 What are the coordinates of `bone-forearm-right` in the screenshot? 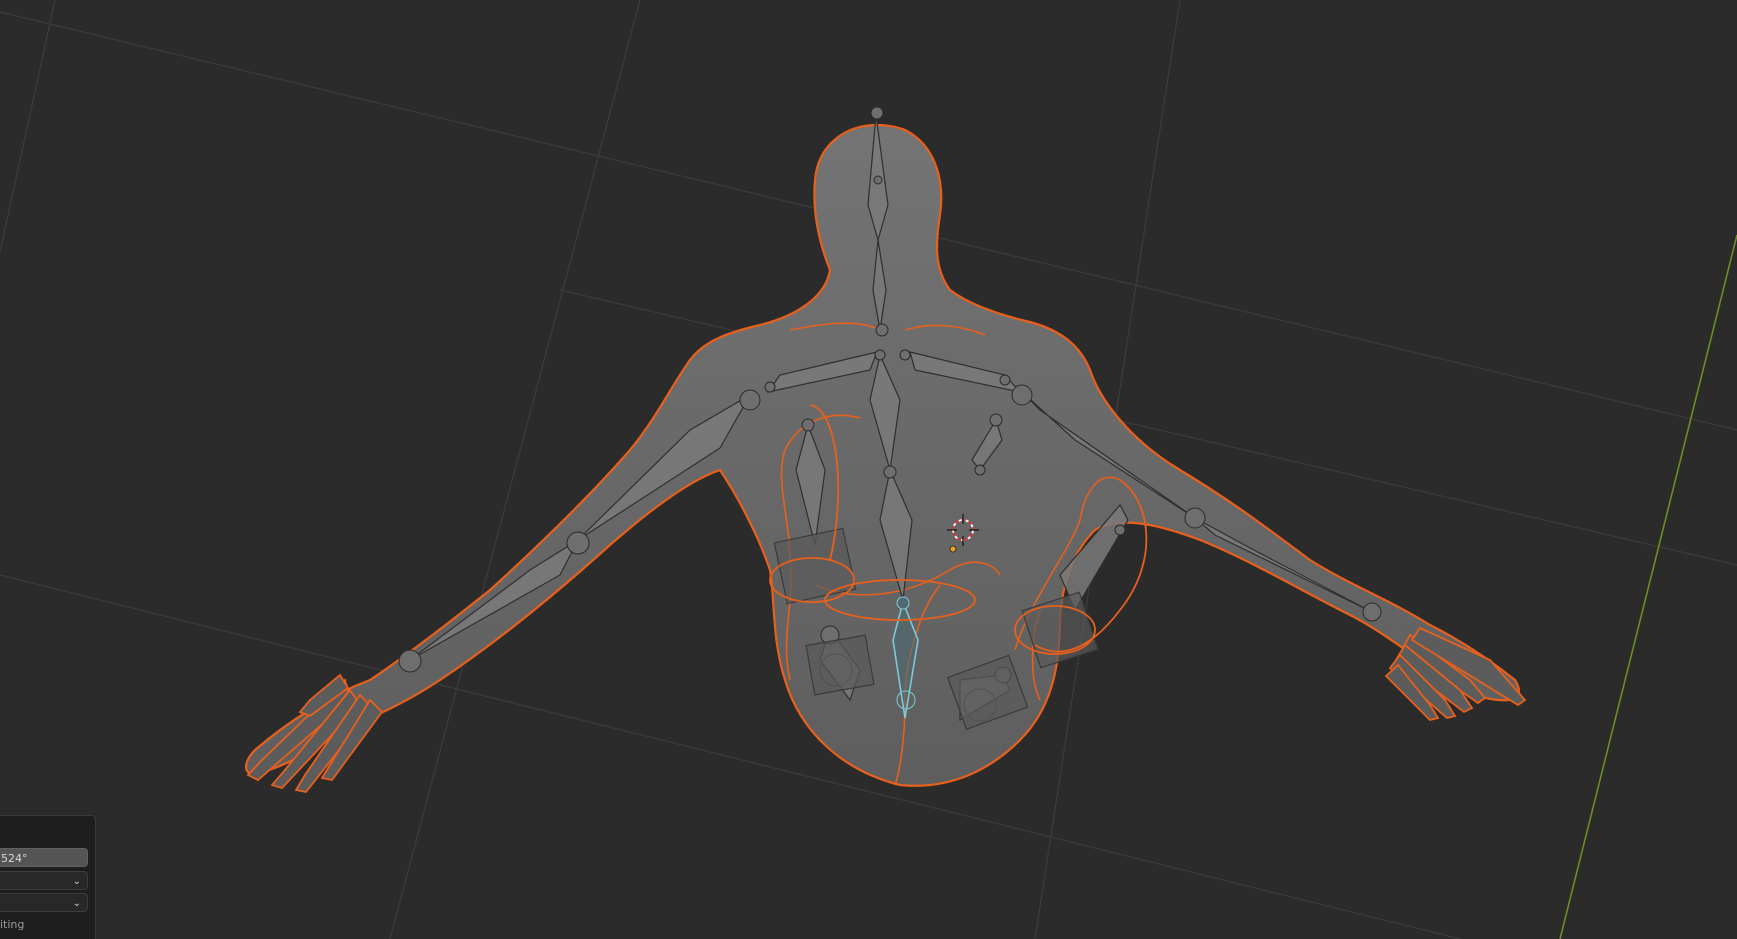 It's located at (1283, 565).